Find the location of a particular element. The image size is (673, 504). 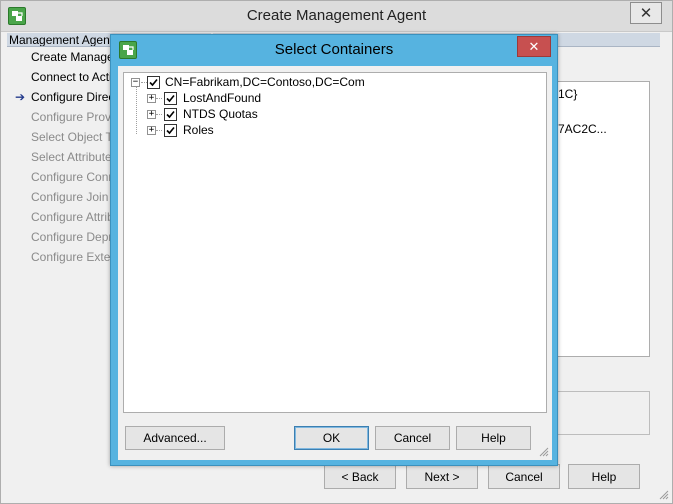

checkbox-lostandfound is located at coordinates (170, 98).